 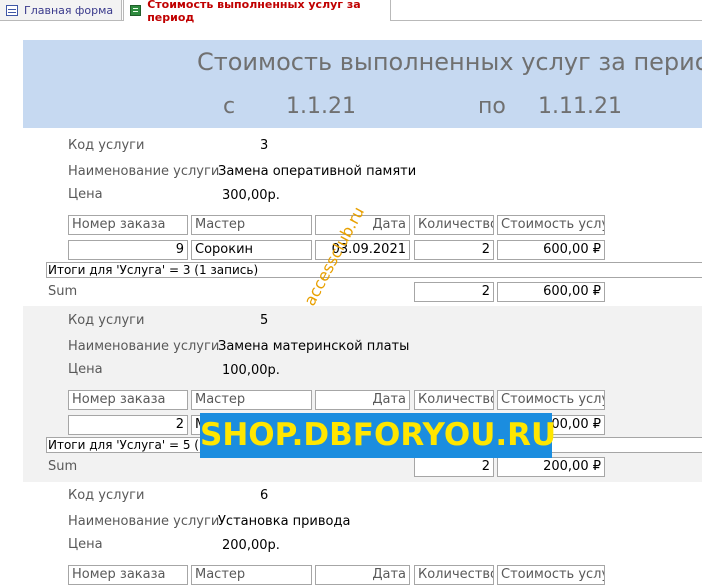 I want to click on tab-services-cost-report: Стоимость выполненных услуг за период, so click(x=257, y=12).